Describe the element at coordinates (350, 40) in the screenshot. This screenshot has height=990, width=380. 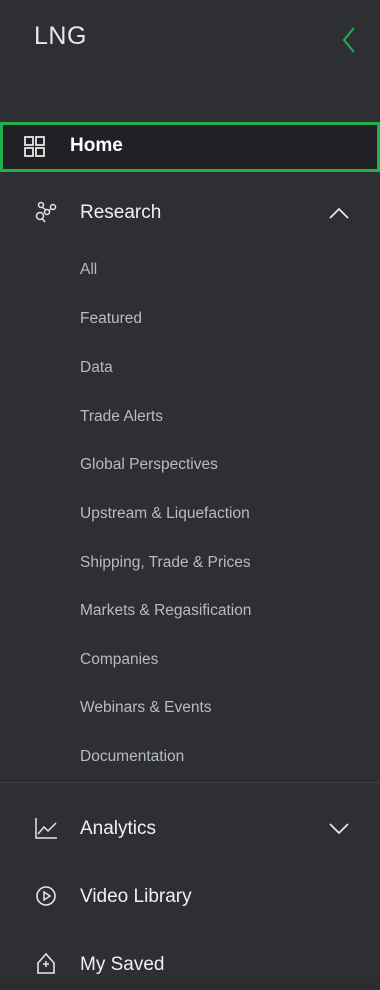
I see `collapse-chevron-left-icon` at that location.